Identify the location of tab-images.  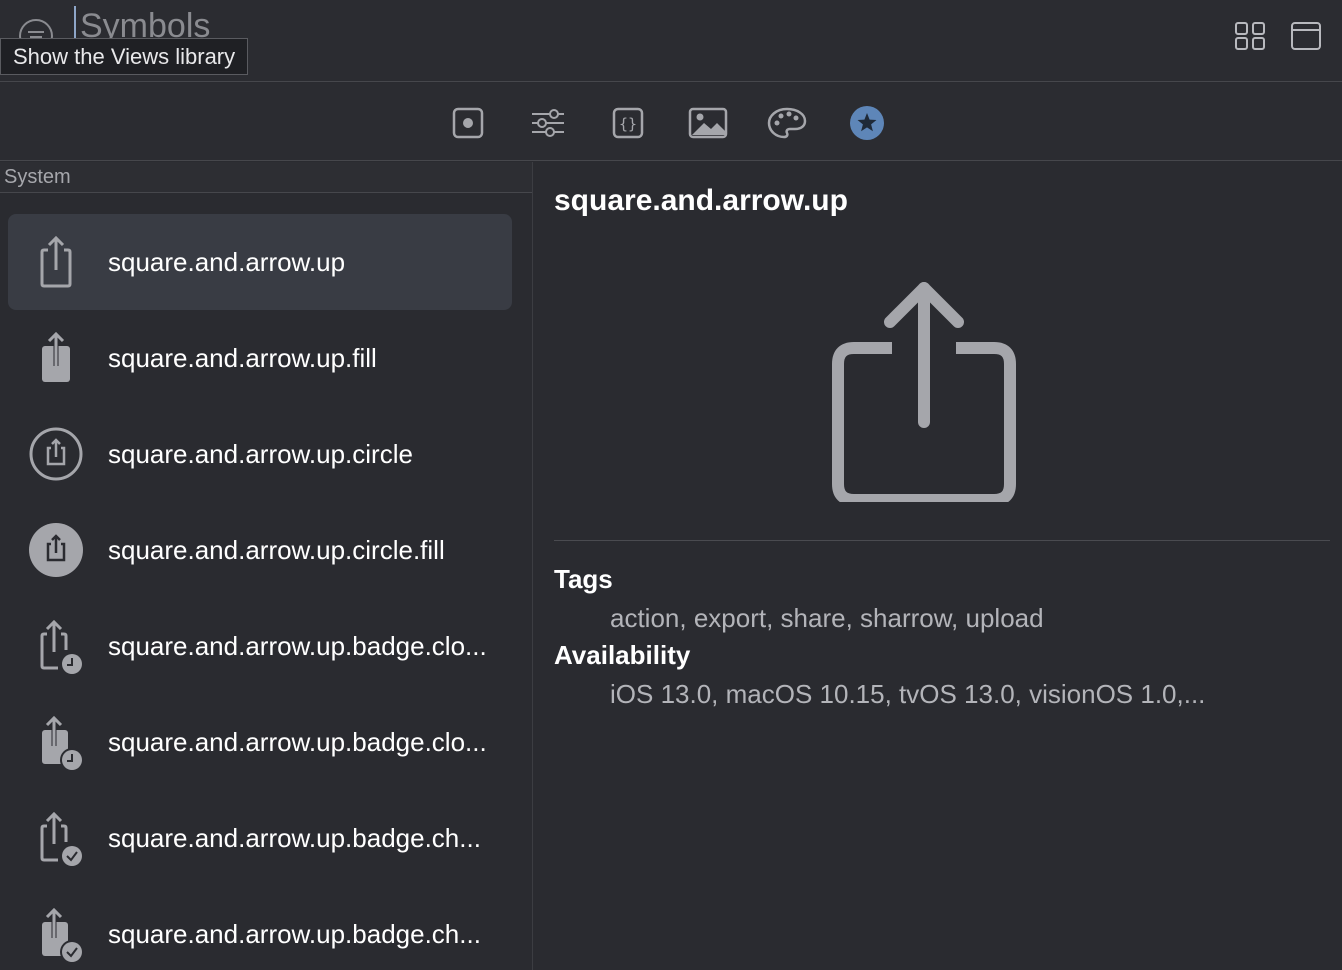
(708, 123).